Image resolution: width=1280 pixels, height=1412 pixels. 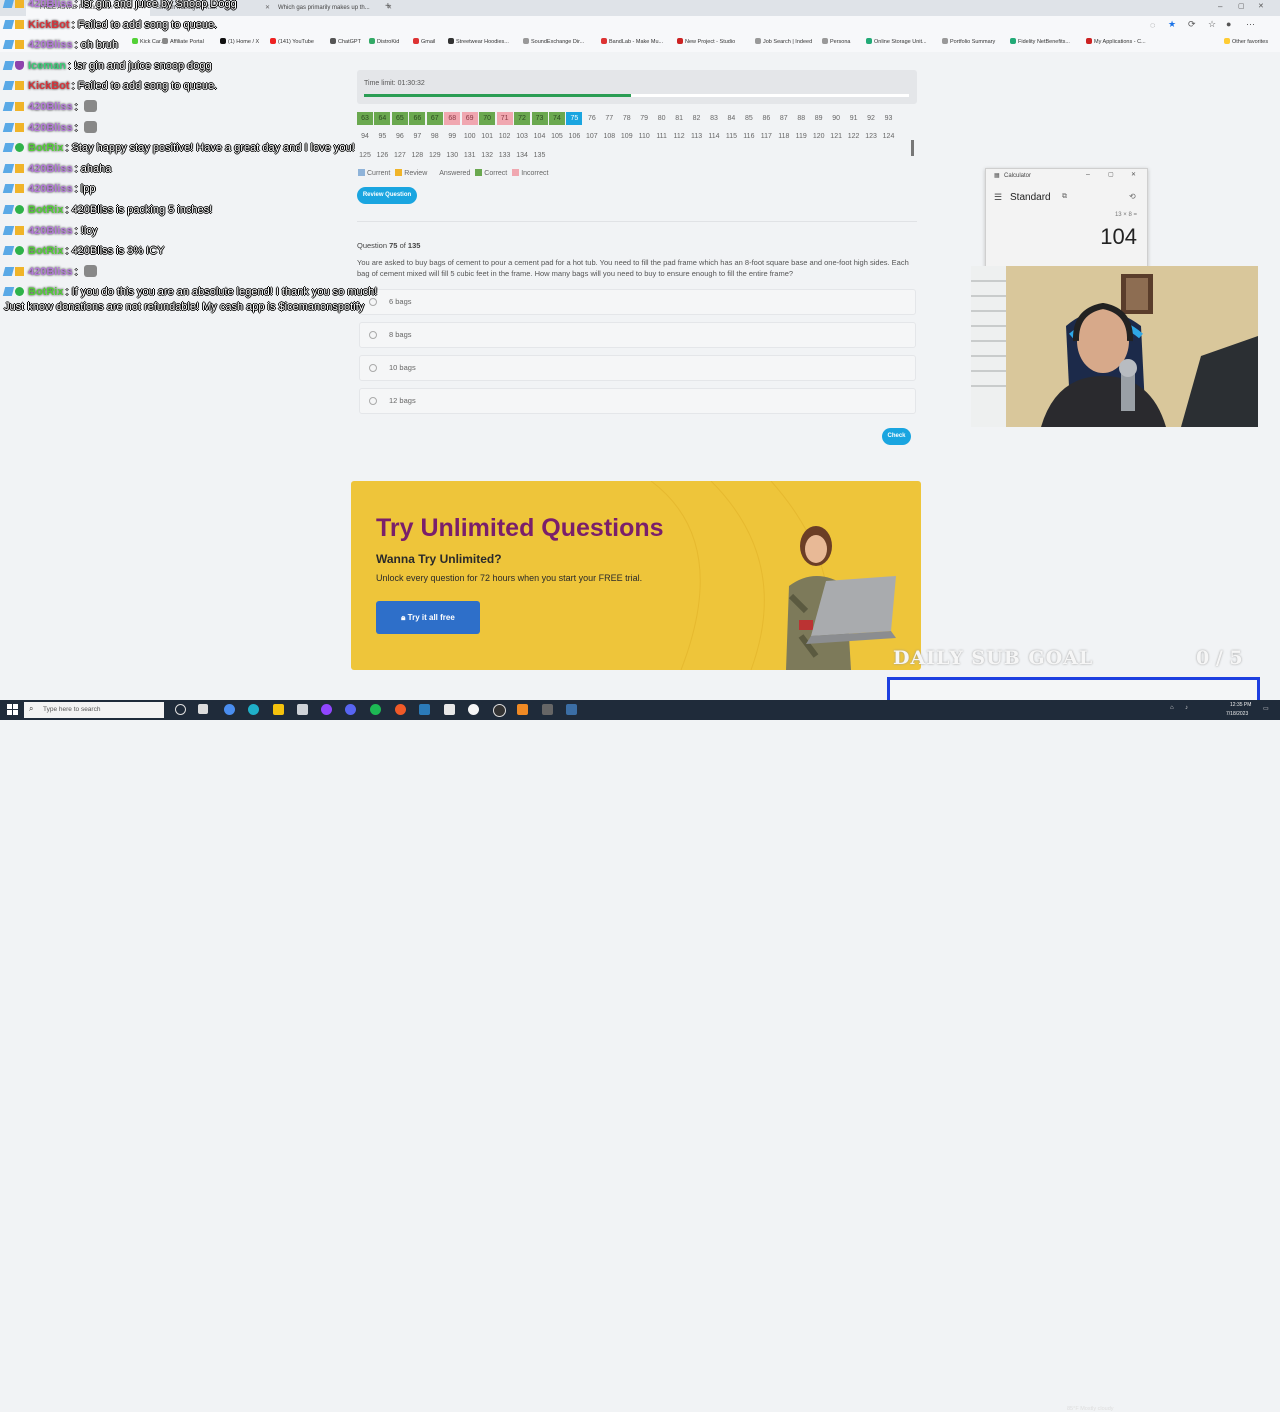 I want to click on question-grid-item: 83, so click(x=714, y=118).